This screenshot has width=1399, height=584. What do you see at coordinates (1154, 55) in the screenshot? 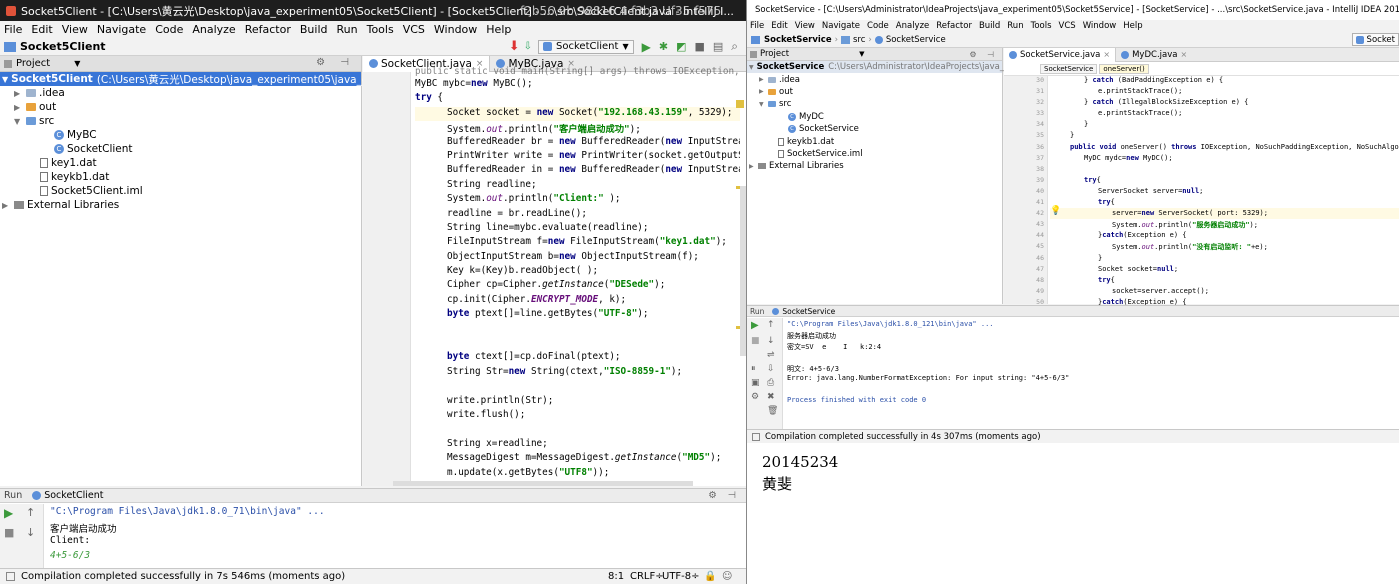
I see `tab-mydc: MyDC.java ×` at bounding box center [1154, 55].